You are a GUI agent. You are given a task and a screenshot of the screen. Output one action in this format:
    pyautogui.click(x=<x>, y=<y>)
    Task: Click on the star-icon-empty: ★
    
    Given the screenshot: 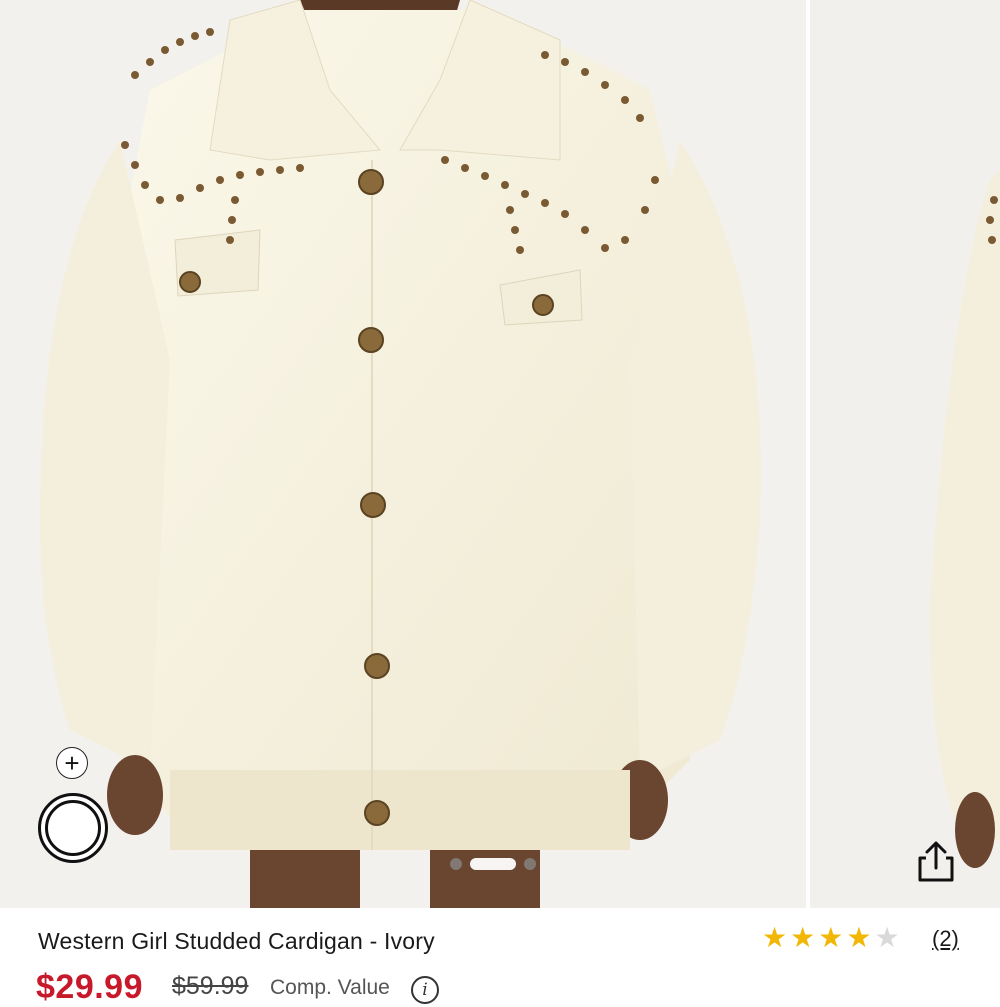 What is the action you would take?
    pyautogui.click(x=887, y=937)
    